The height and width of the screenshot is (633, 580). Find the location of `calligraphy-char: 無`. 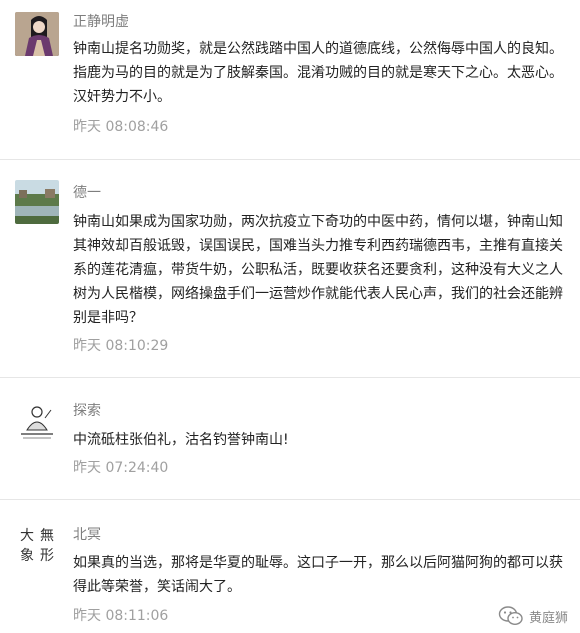

calligraphy-char: 無 is located at coordinates (47, 536).